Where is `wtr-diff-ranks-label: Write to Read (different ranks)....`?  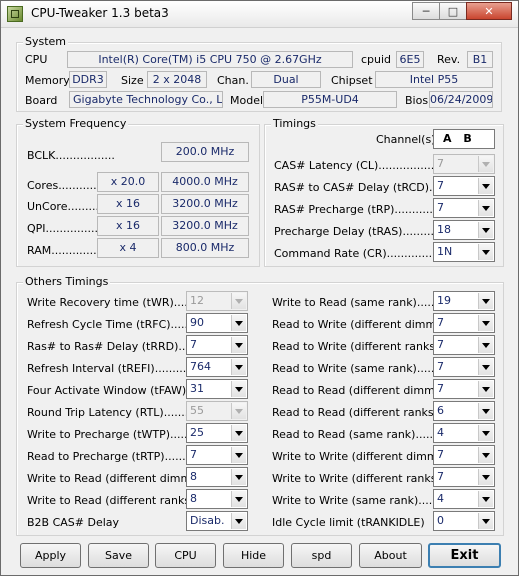 wtr-diff-ranks-label: Write to Read (different ranks).... is located at coordinates (118, 500).